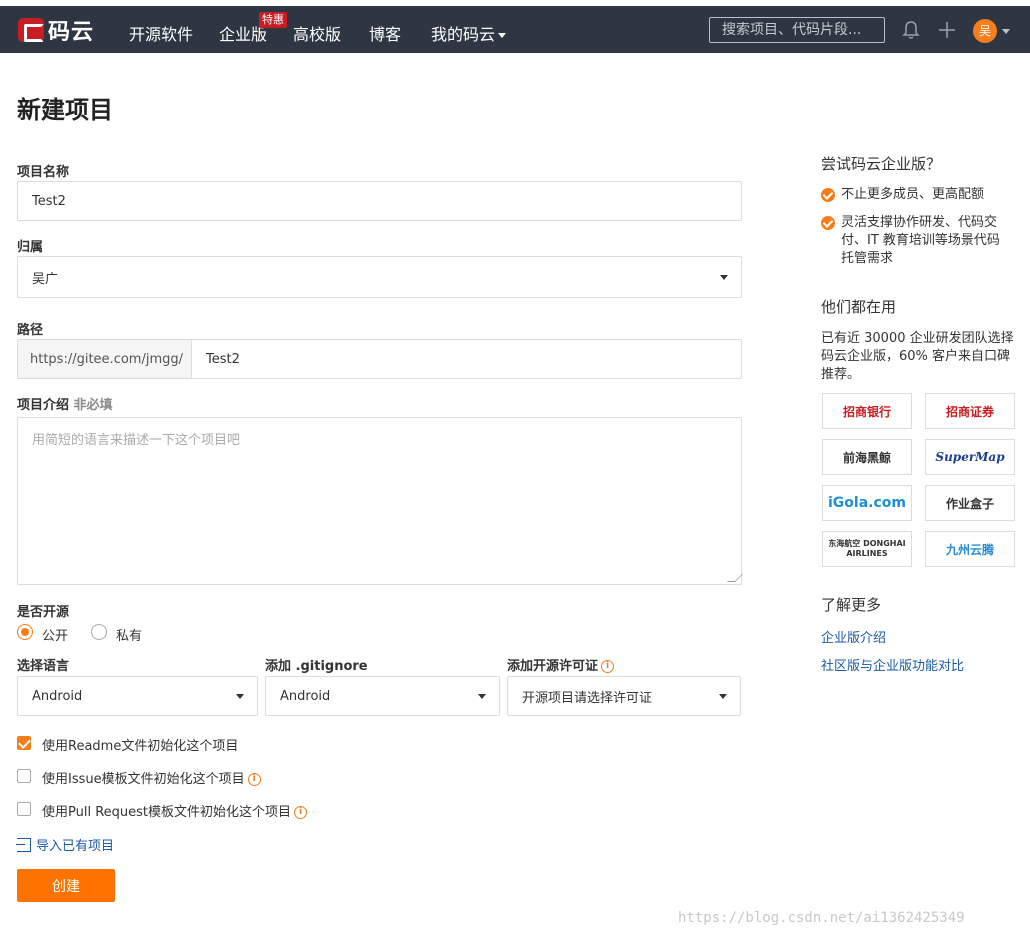 This screenshot has width=1030, height=940. What do you see at coordinates (947, 30) in the screenshot?
I see `plus-icon` at bounding box center [947, 30].